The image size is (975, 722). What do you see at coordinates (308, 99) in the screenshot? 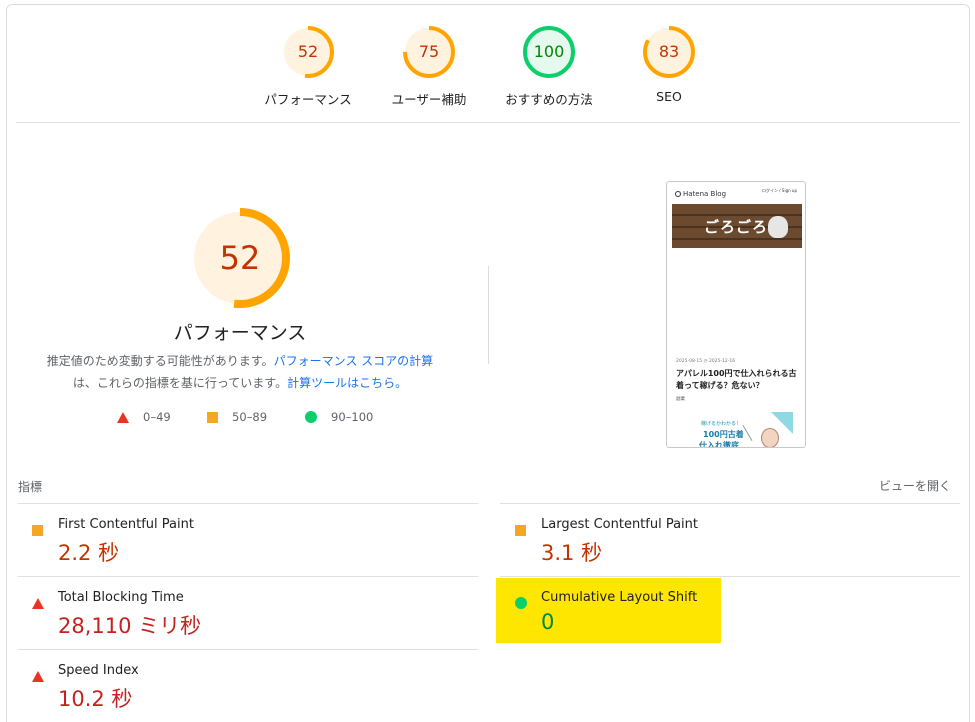
I see `gauge-label: パフォーマンス` at bounding box center [308, 99].